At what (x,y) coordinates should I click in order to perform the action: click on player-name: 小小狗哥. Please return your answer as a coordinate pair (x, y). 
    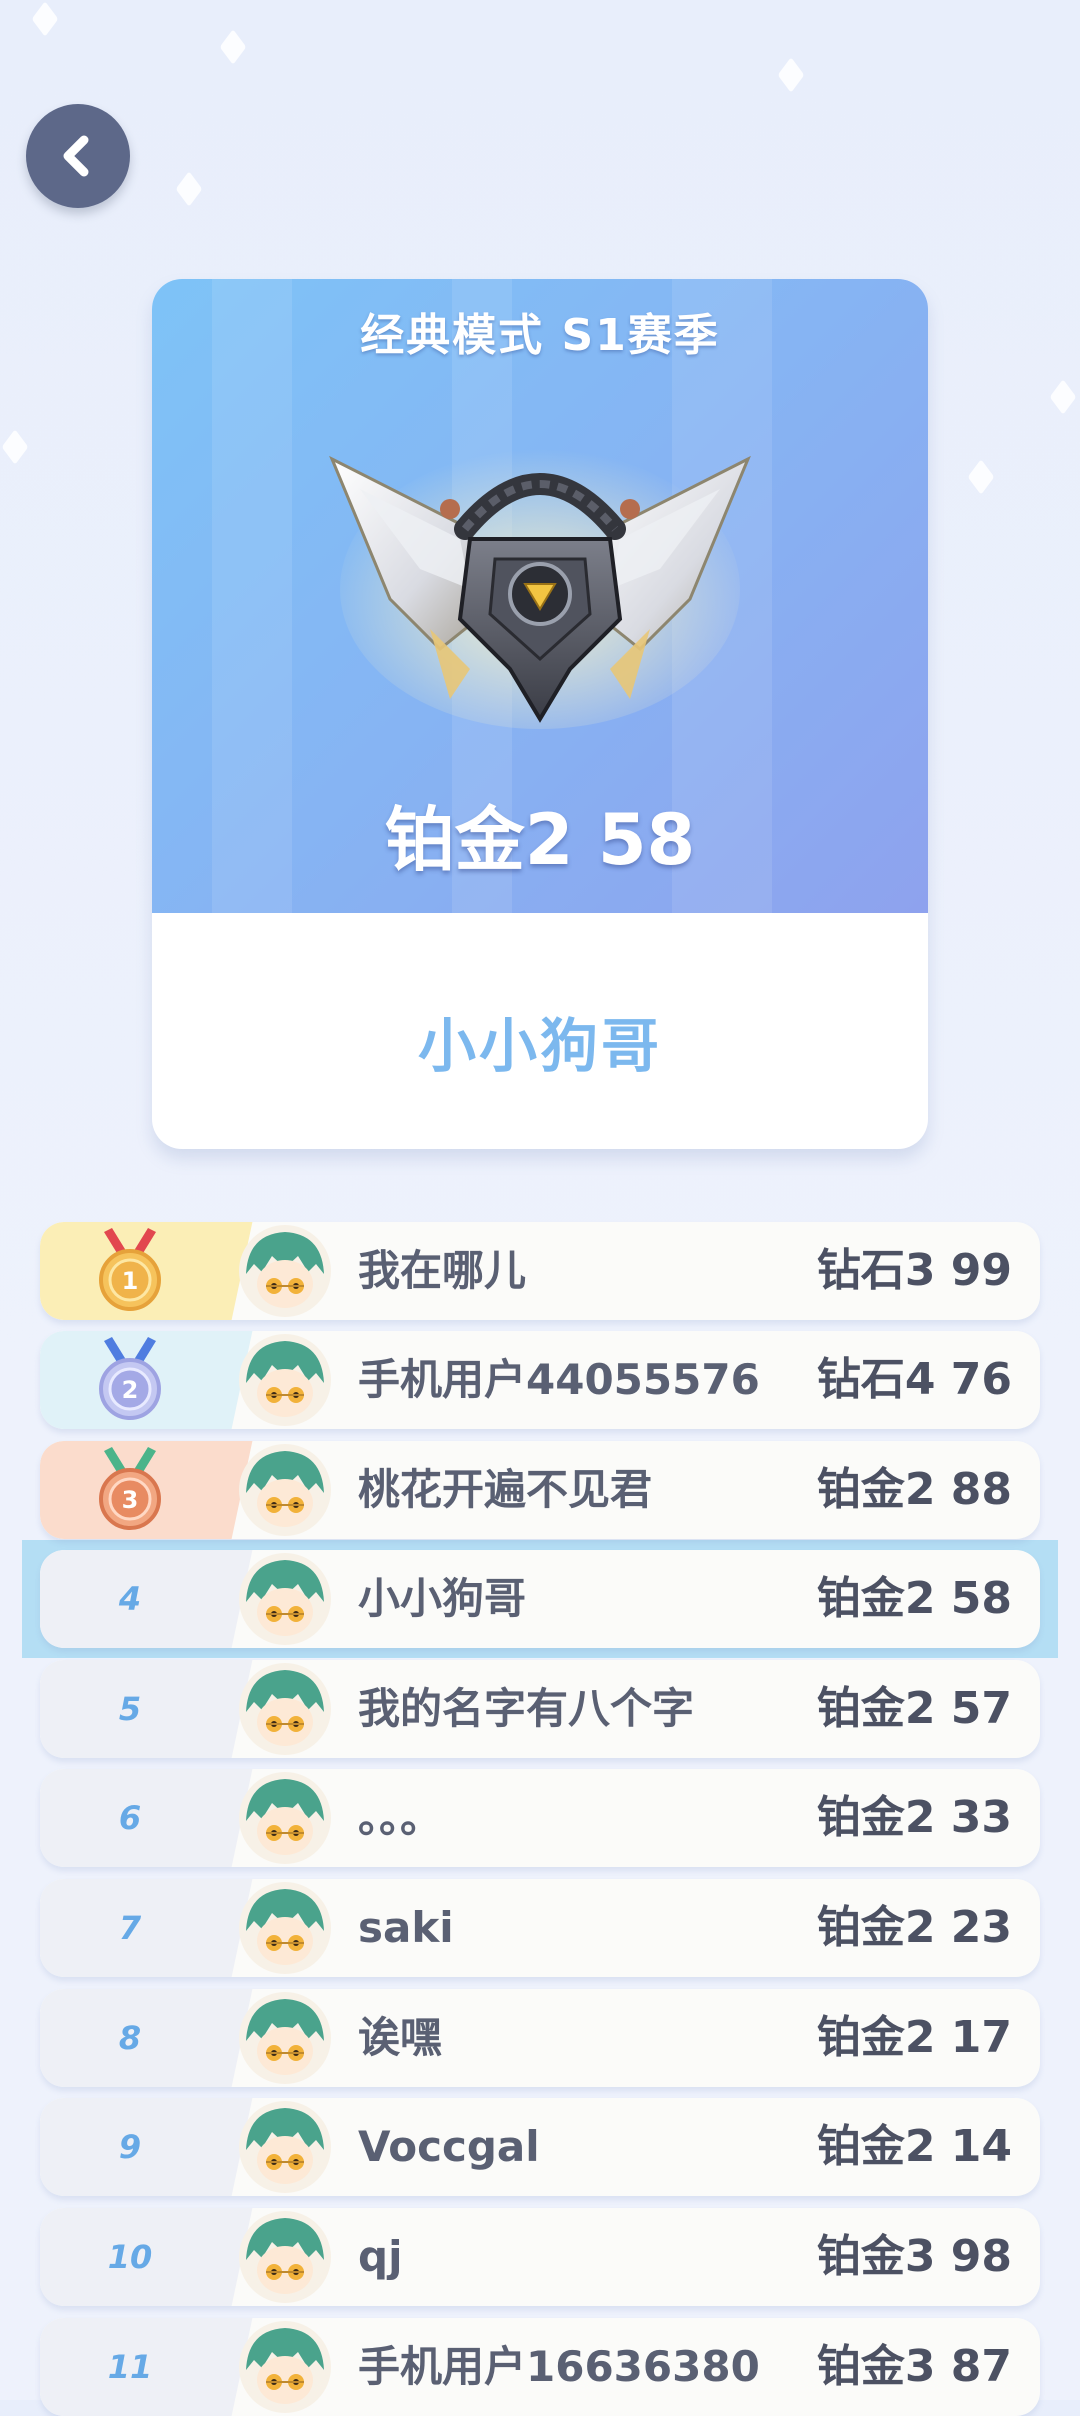
    Looking at the image, I should click on (539, 1046).